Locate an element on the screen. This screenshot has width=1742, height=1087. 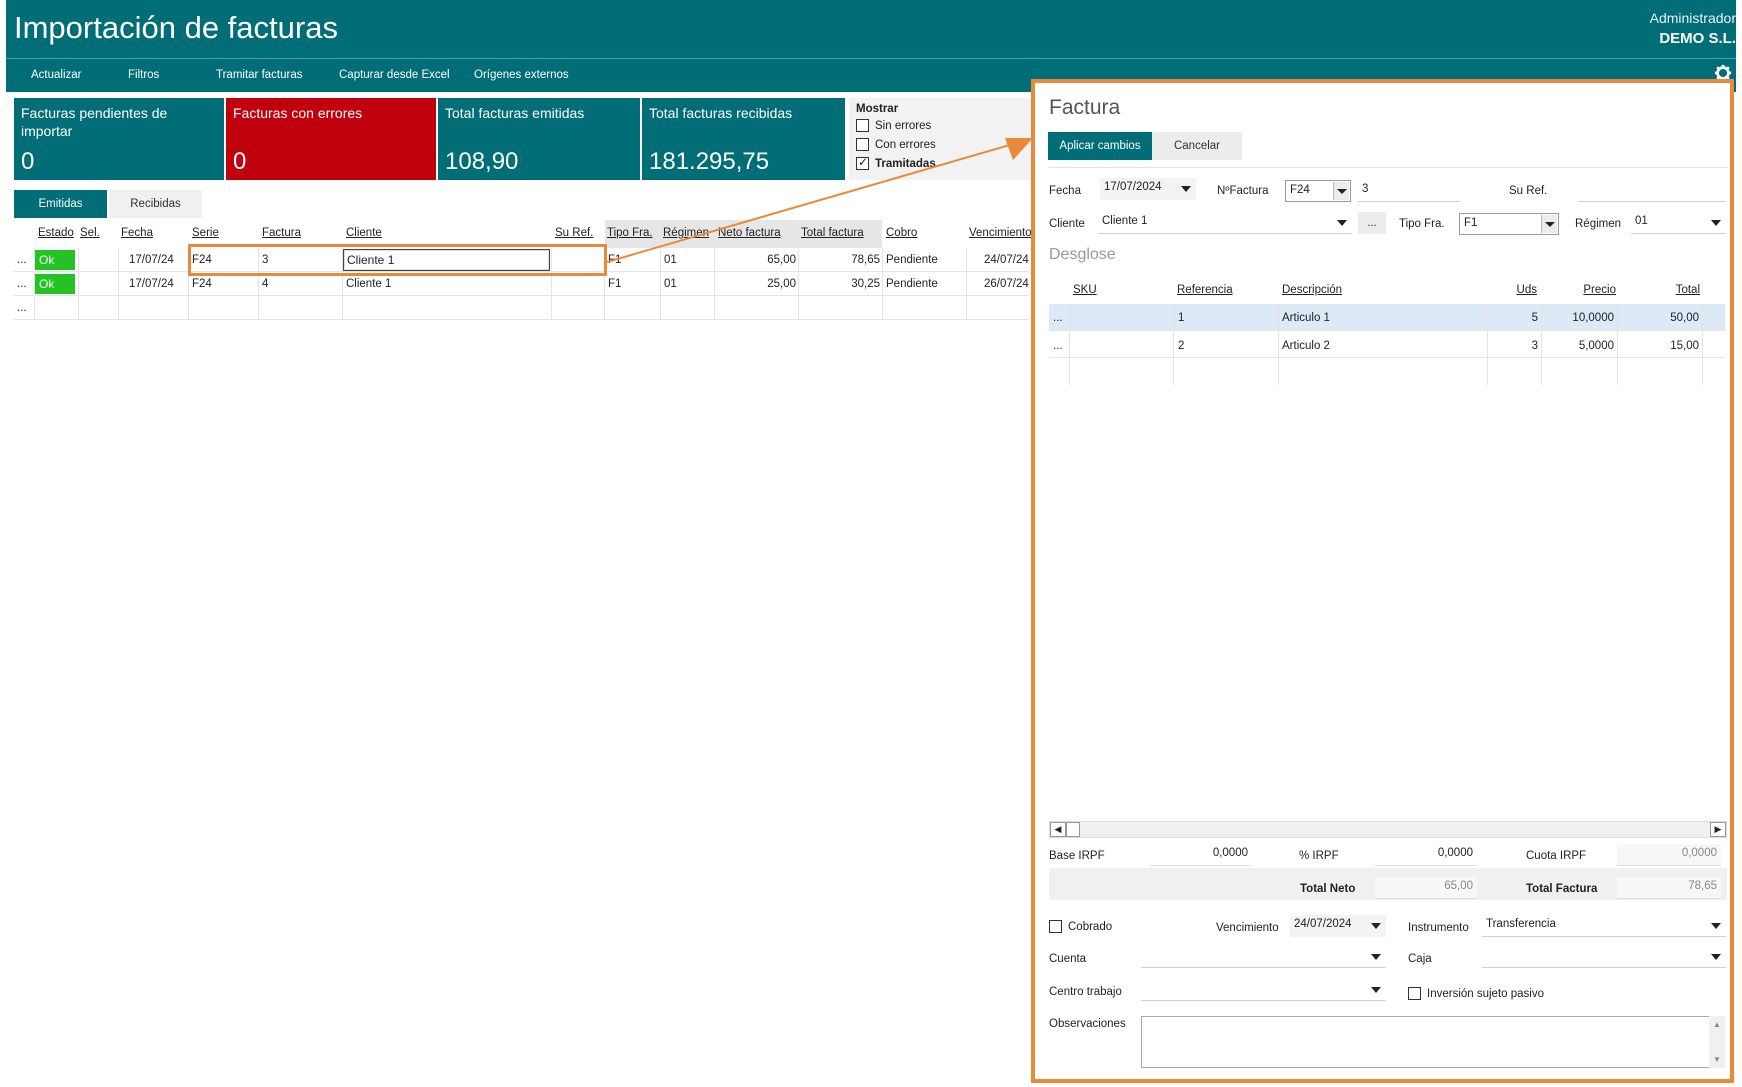
col-sel: Sel. is located at coordinates (90, 233).